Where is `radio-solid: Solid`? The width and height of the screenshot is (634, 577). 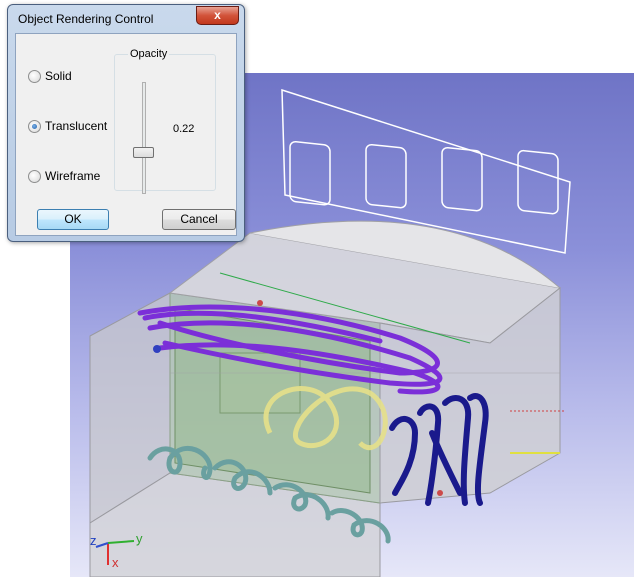
radio-solid: Solid is located at coordinates (50, 76).